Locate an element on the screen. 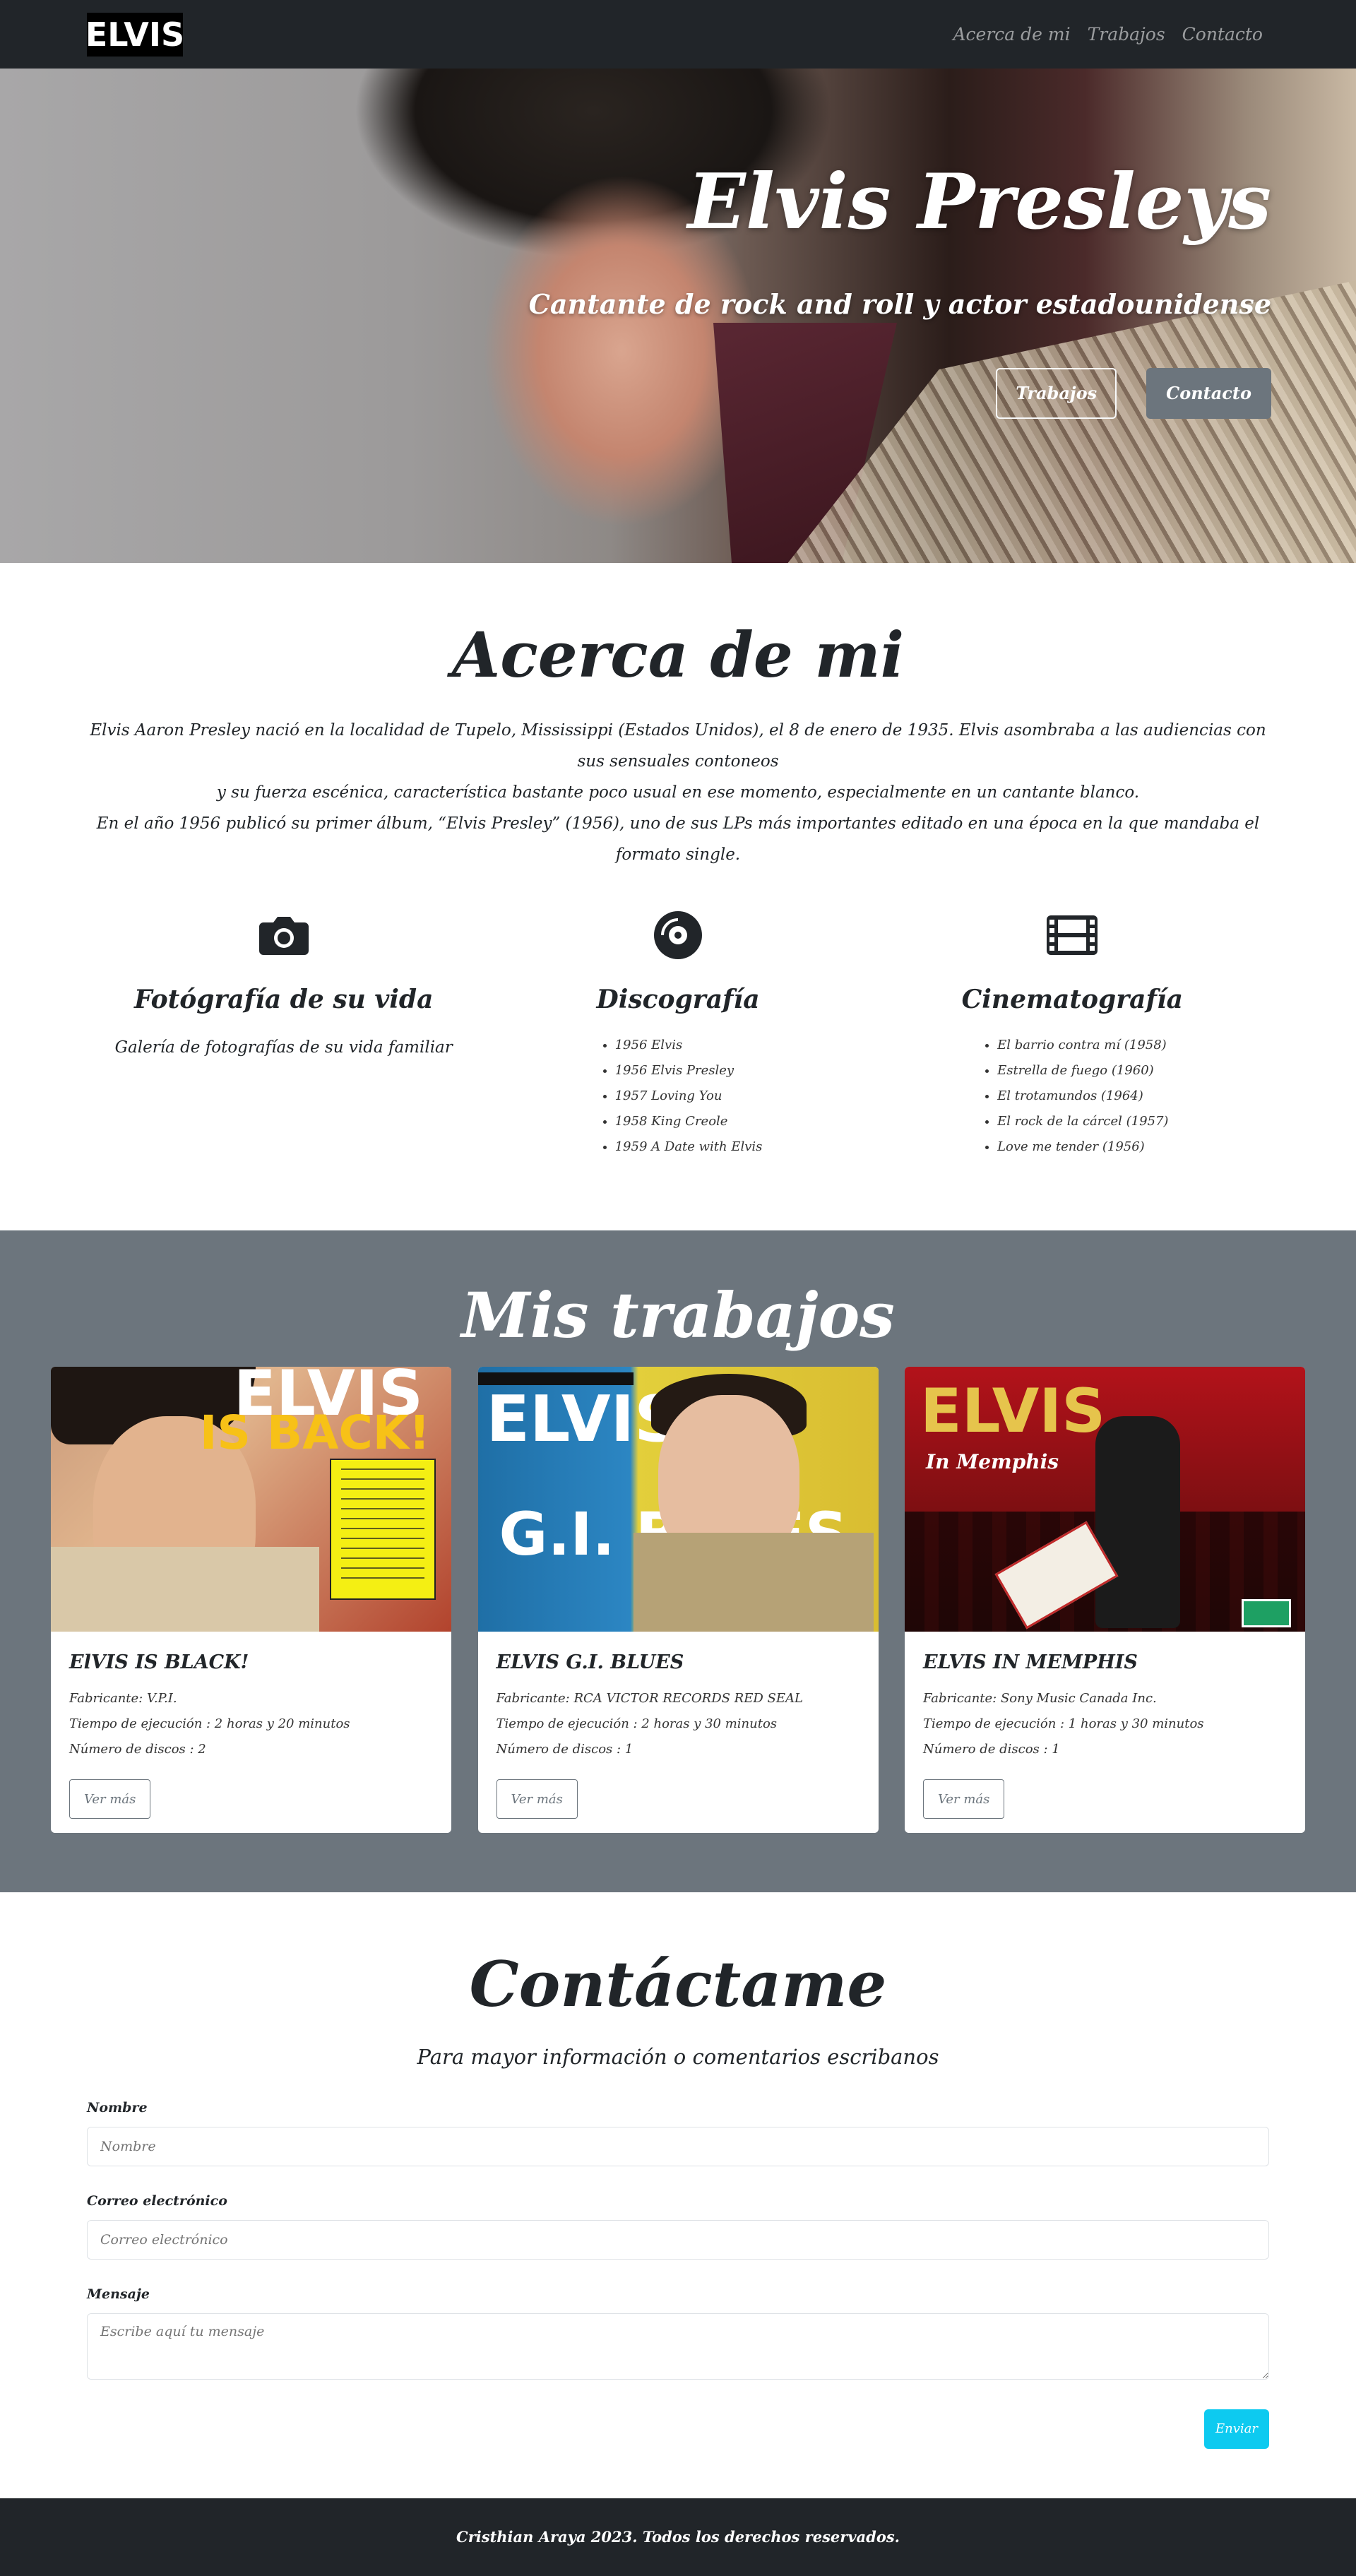  list-item: 1957 Loving You is located at coordinates (689, 1096).